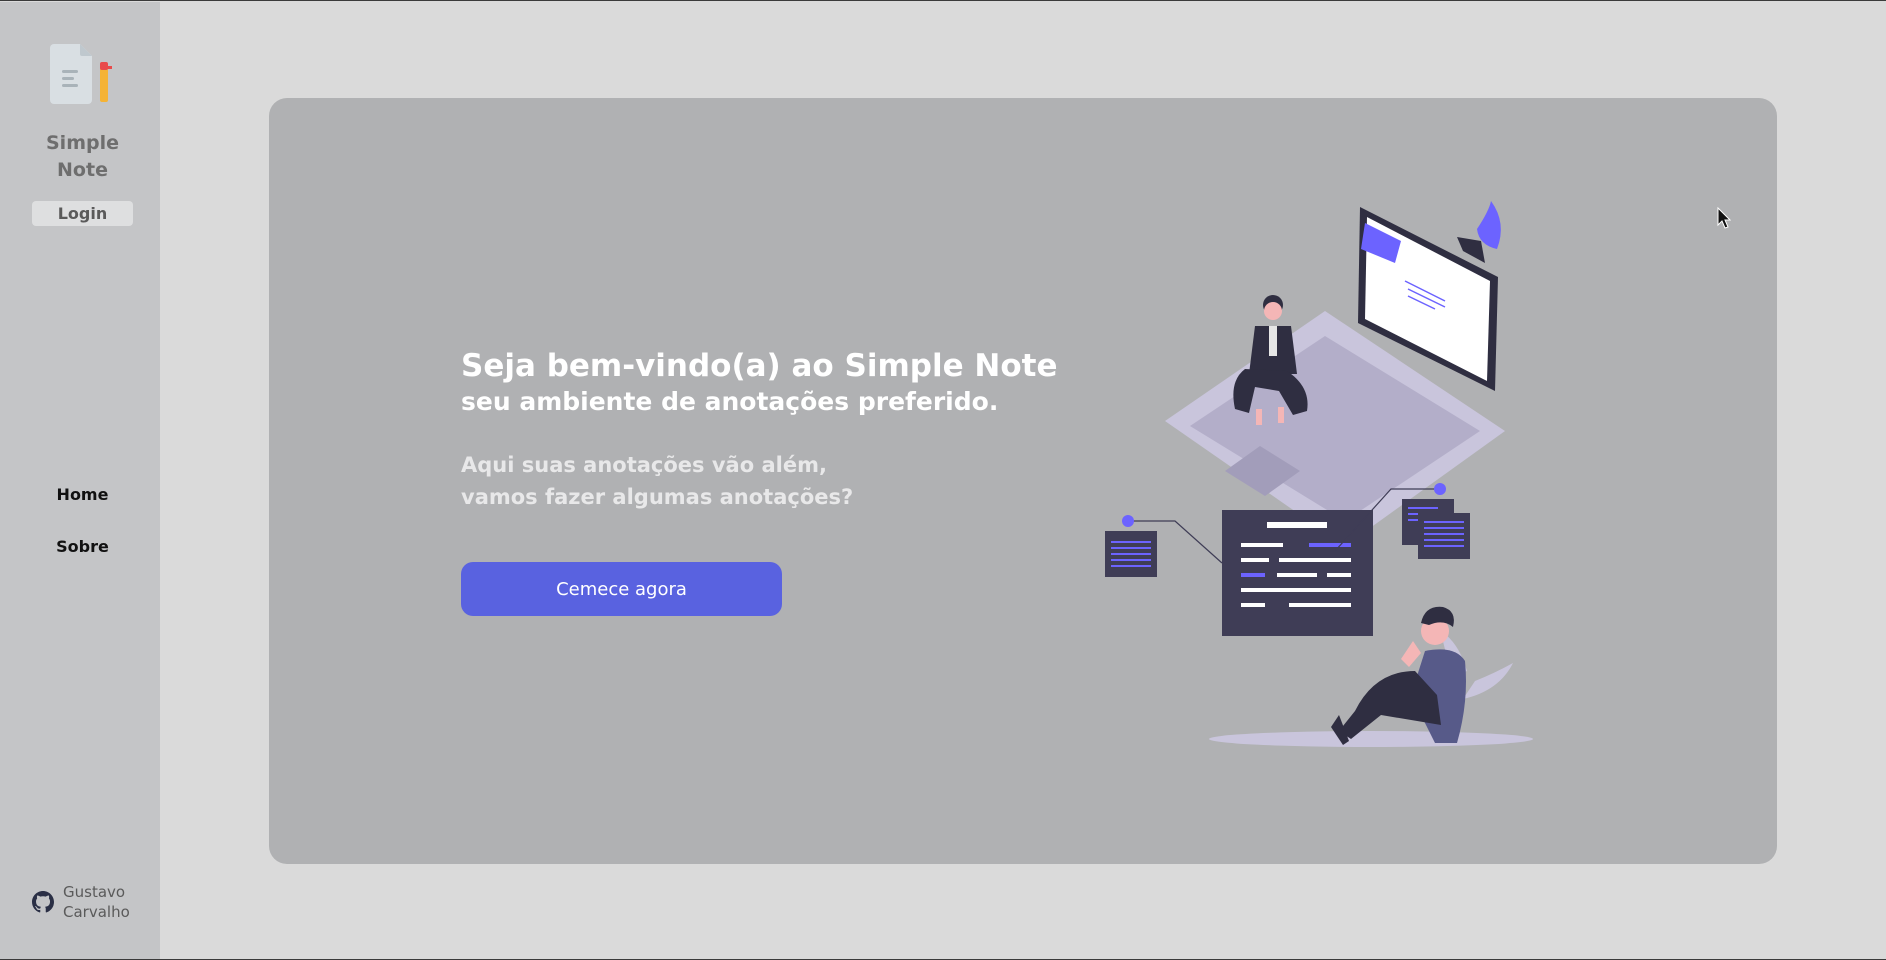  Describe the element at coordinates (759, 366) in the screenshot. I see `hero-title: Seja bem-vindo(a) ao Simple Note` at that location.